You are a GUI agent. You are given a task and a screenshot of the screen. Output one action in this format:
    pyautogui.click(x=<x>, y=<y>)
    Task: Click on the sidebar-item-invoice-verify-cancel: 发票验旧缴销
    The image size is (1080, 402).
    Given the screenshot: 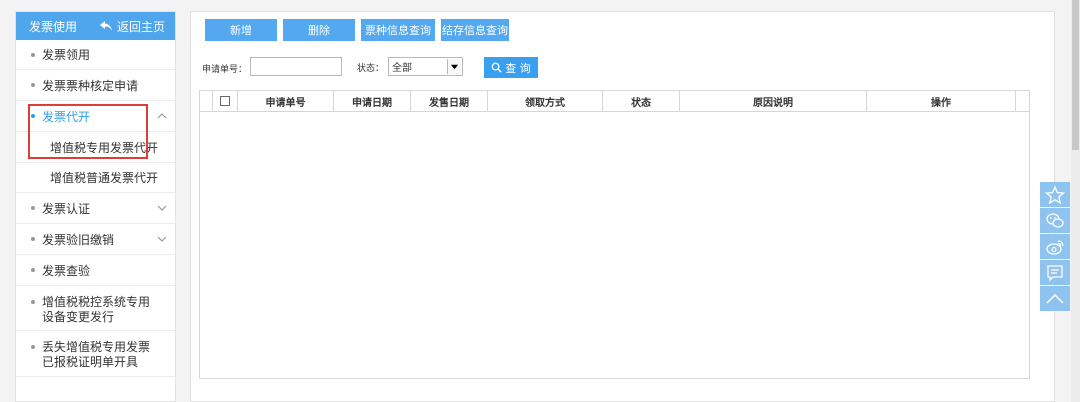 What is the action you would take?
    pyautogui.click(x=95, y=239)
    